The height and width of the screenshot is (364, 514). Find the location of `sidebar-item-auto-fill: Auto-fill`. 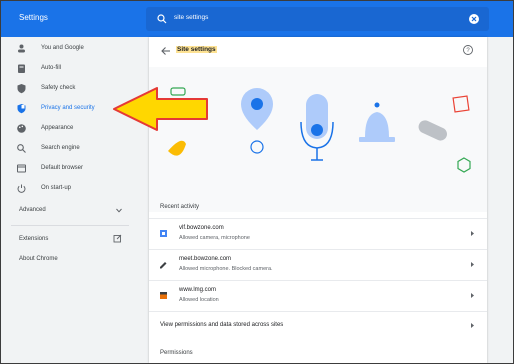

sidebar-item-auto-fill: Auto-fill is located at coordinates (68, 69).